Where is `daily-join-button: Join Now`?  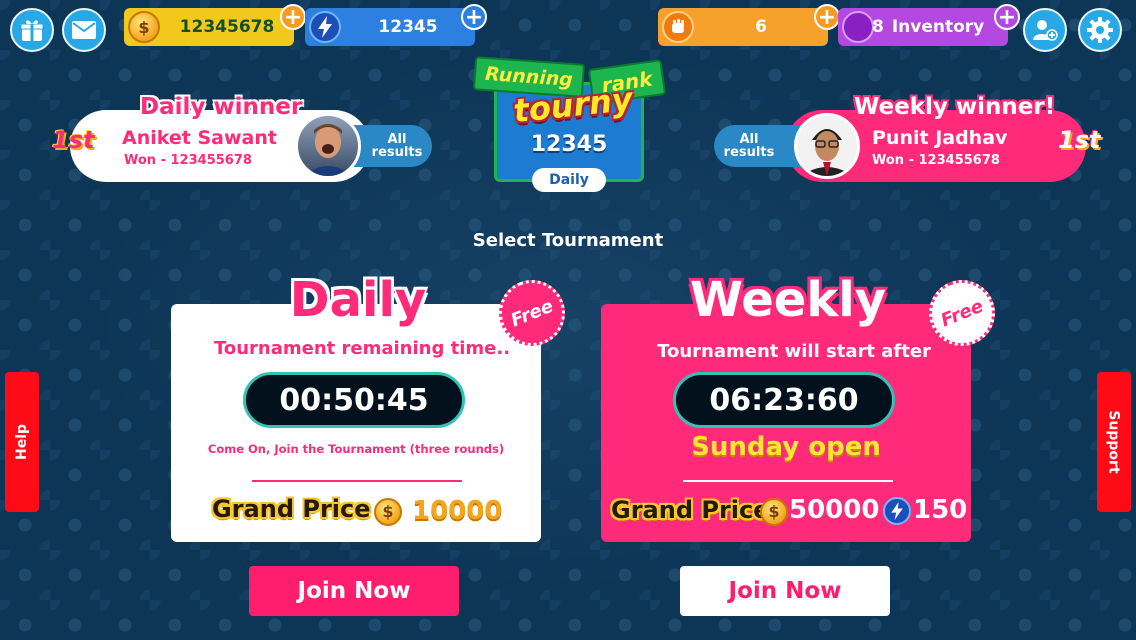
daily-join-button: Join Now is located at coordinates (354, 591).